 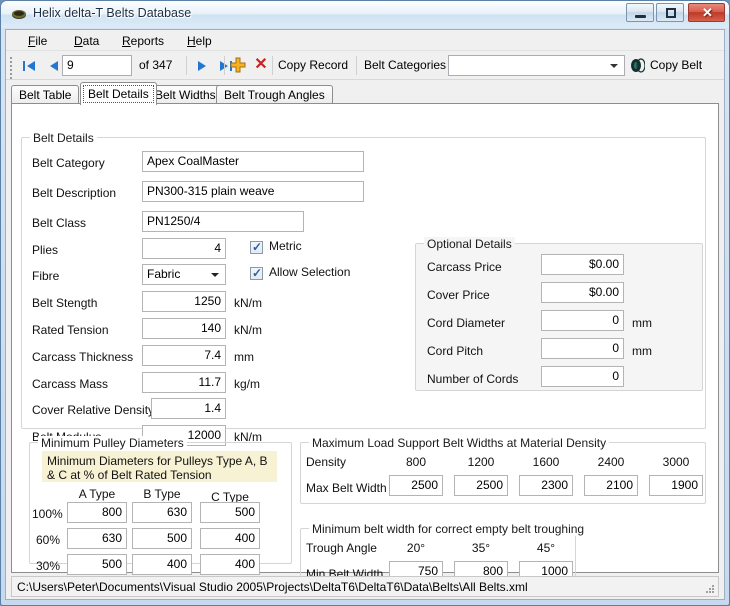 What do you see at coordinates (546, 485) in the screenshot?
I see `max-belt-width-1600-input: 2300` at bounding box center [546, 485].